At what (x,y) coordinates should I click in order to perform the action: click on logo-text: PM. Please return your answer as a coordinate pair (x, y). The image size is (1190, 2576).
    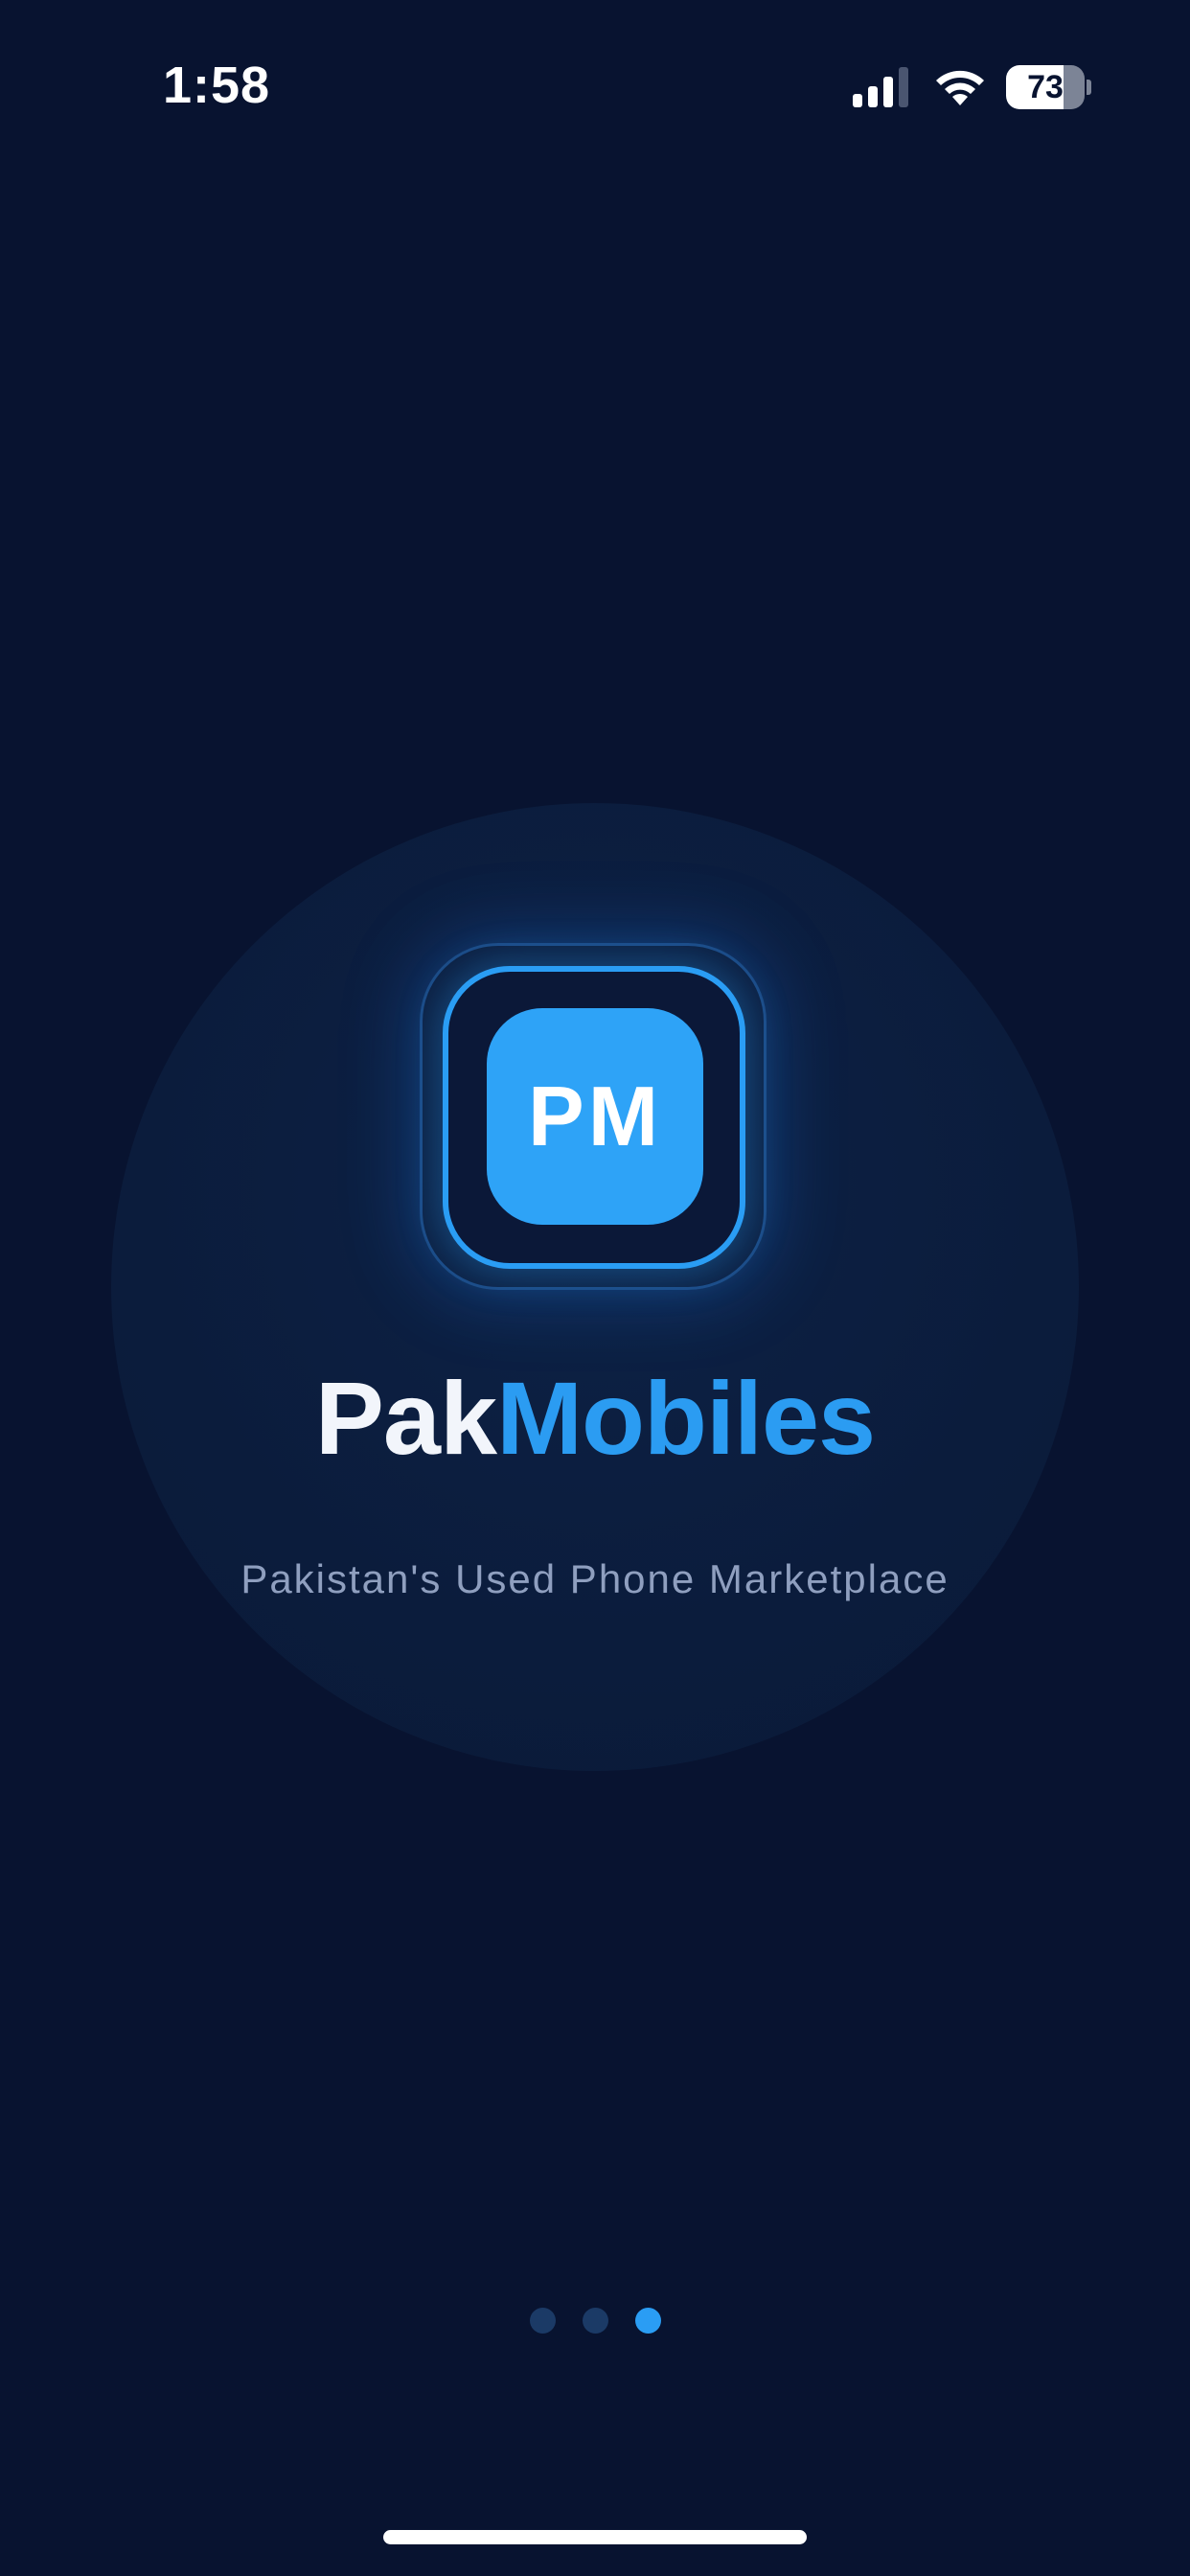
    Looking at the image, I should click on (595, 1116).